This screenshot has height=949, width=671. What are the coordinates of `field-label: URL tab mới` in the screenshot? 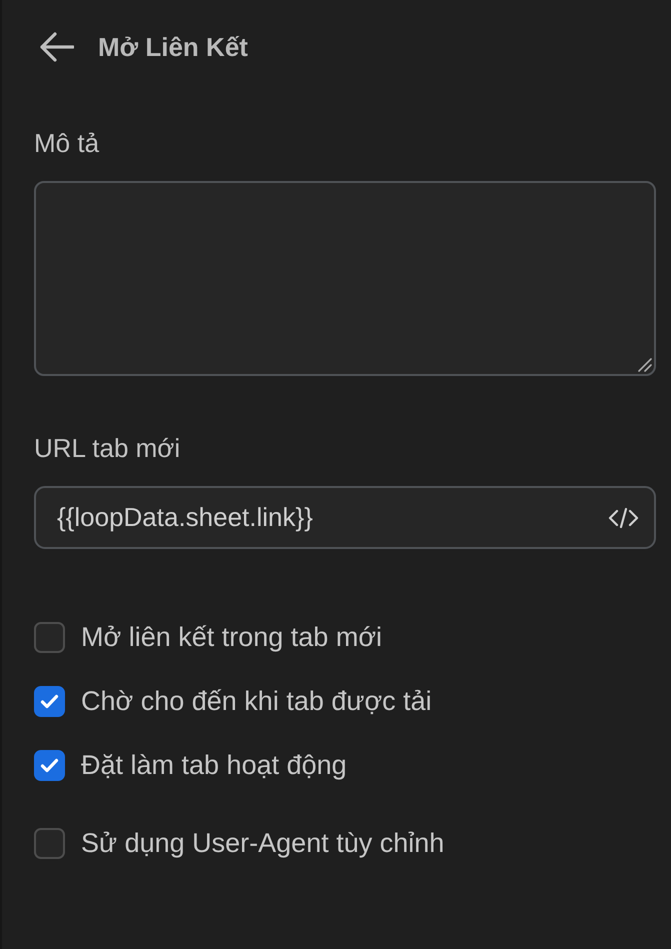 It's located at (108, 448).